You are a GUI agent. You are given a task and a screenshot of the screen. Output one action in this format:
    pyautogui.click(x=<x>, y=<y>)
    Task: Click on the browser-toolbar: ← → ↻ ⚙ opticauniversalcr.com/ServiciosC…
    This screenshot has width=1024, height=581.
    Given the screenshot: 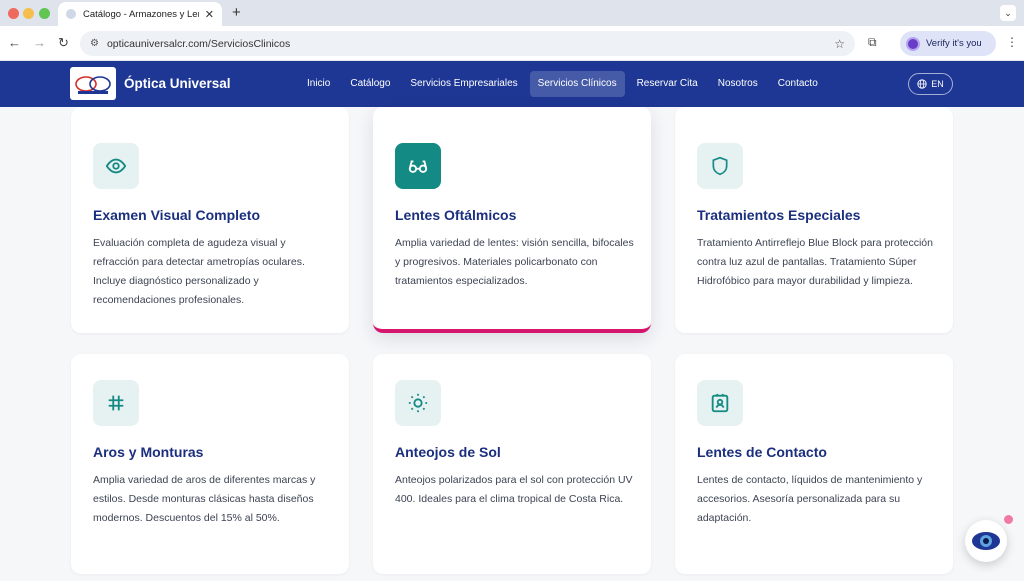 What is the action you would take?
    pyautogui.click(x=512, y=43)
    